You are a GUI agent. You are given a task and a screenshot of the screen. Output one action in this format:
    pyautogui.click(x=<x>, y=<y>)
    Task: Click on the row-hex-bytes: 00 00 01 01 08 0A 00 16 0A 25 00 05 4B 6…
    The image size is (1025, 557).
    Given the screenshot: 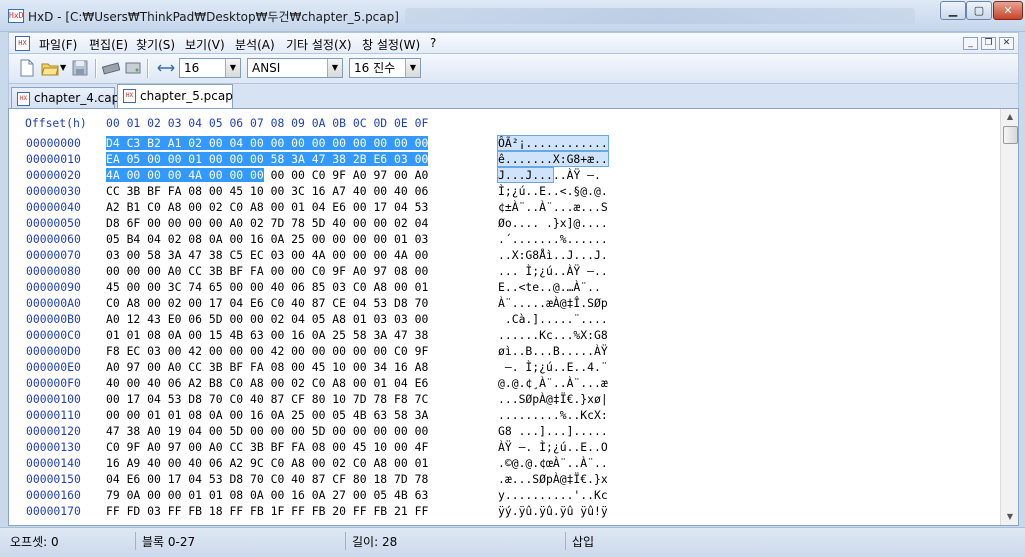 What is the action you would take?
    pyautogui.click(x=267, y=415)
    